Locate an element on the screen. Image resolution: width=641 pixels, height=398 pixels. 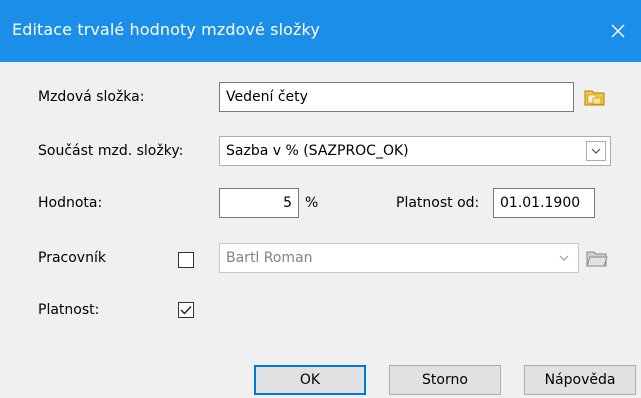
pracovnik-select: Bartl Roman is located at coordinates (399, 258).